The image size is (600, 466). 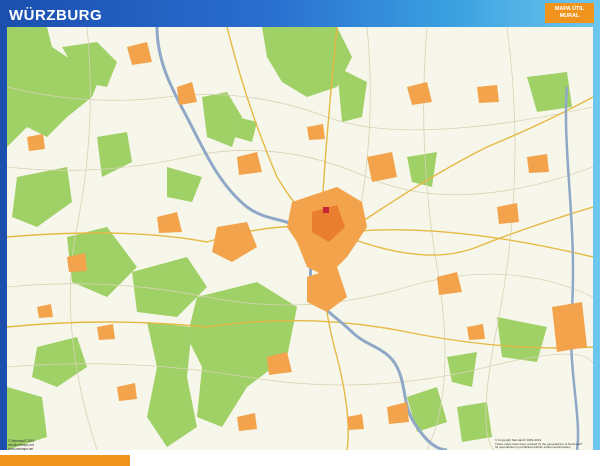 What do you see at coordinates (21, 449) in the screenshot?
I see `footer-left-line: www.netmaps.net` at bounding box center [21, 449].